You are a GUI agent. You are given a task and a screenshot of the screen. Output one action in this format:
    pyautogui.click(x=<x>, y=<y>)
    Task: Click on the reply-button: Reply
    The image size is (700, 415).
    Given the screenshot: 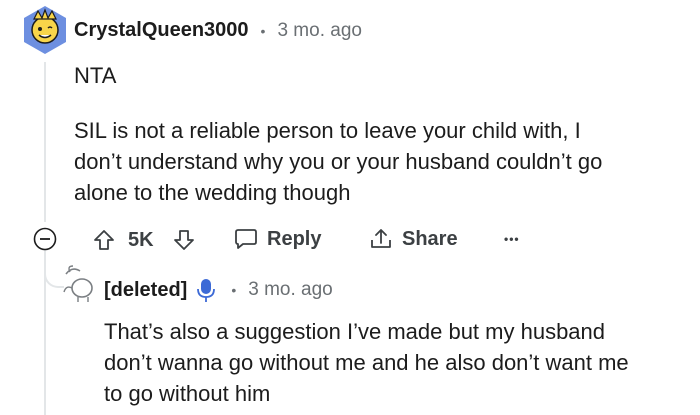 What is the action you would take?
    pyautogui.click(x=277, y=239)
    